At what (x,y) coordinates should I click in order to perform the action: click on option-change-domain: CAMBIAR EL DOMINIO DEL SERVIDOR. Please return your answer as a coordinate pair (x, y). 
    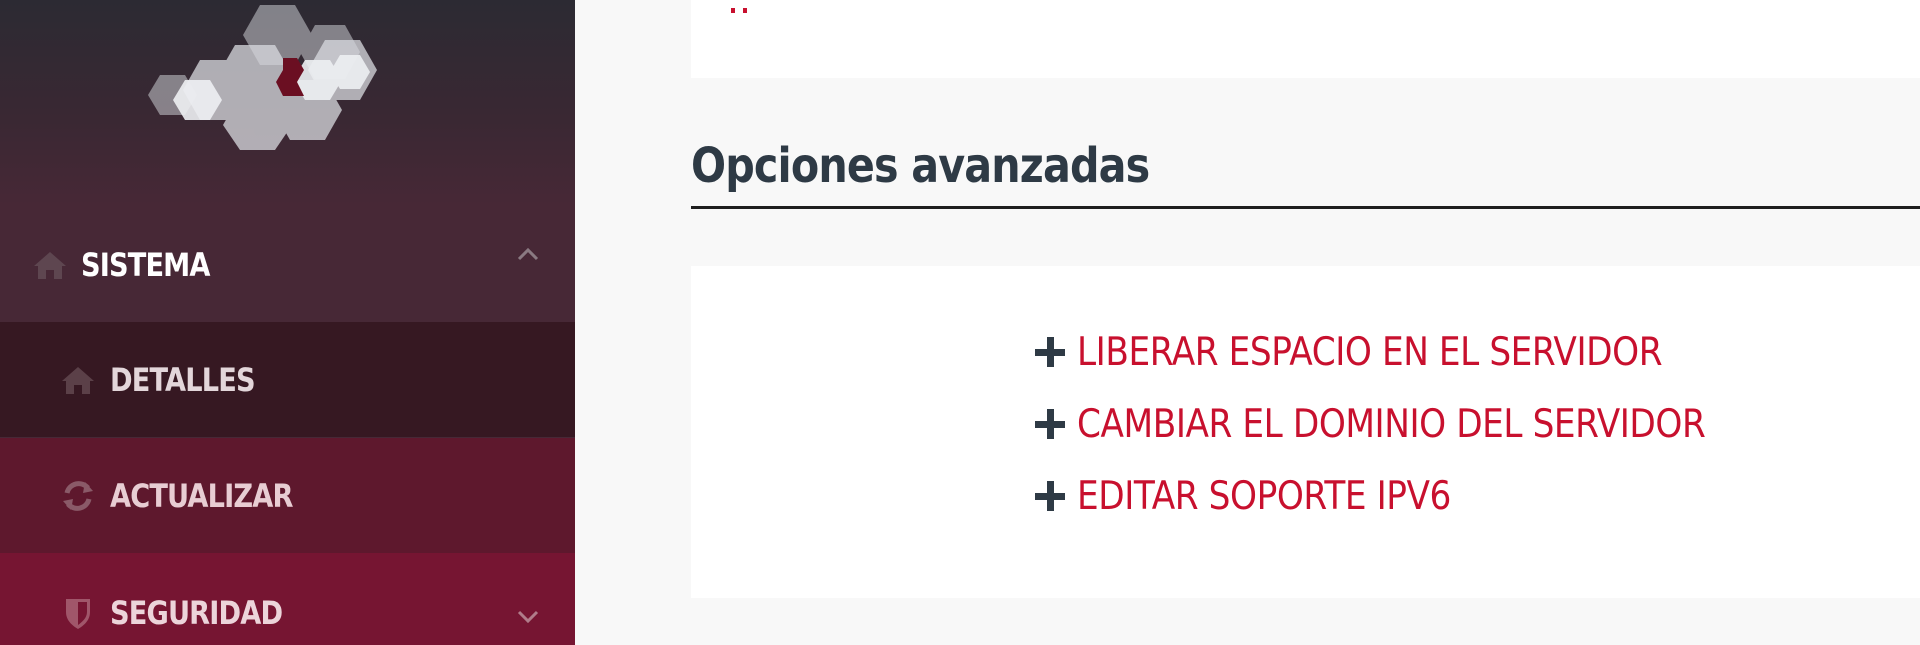
    Looking at the image, I should click on (1413, 424).